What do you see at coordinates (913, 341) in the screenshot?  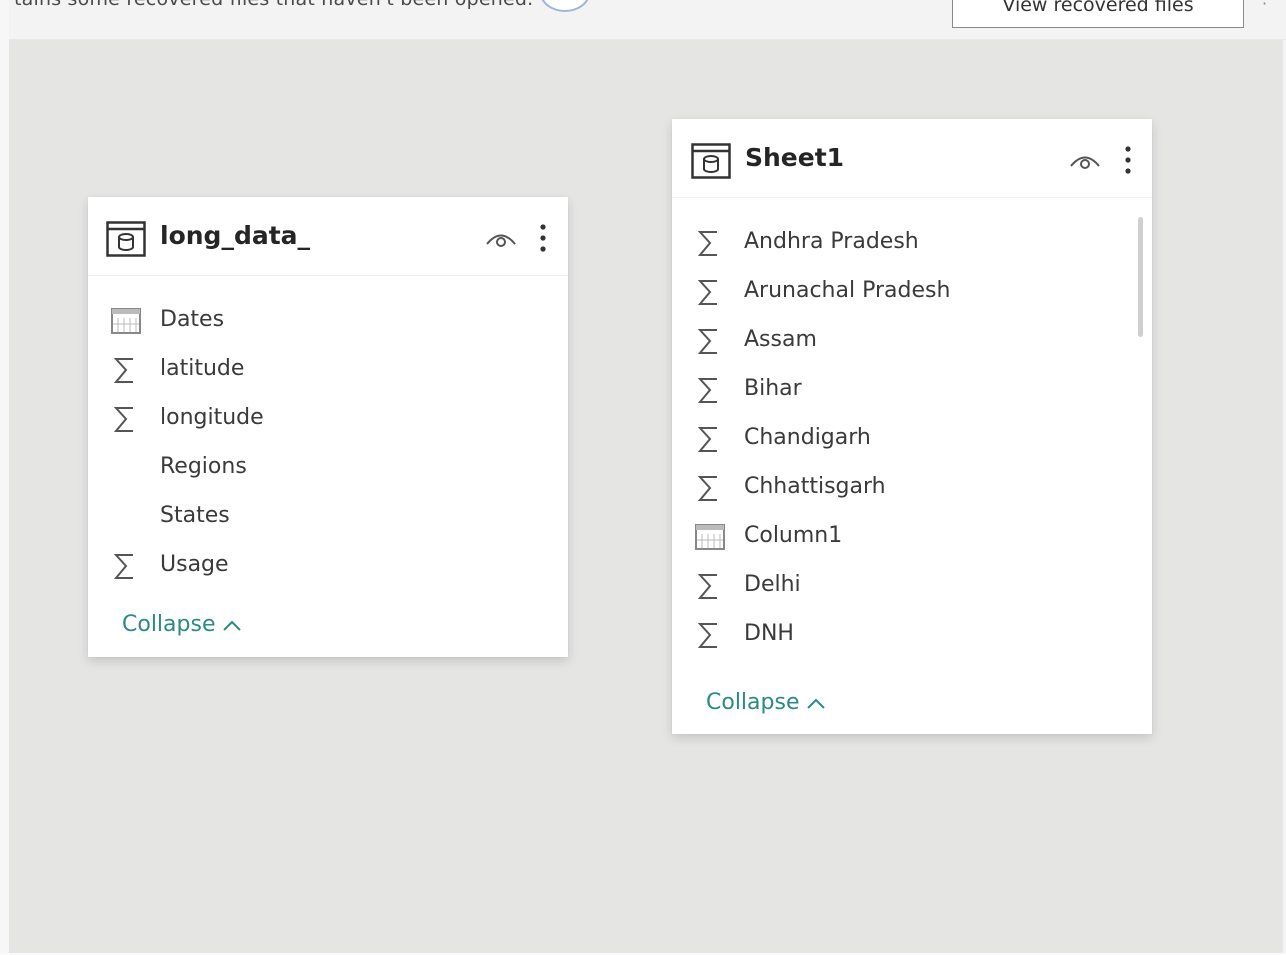 I see `field-item: Assam` at bounding box center [913, 341].